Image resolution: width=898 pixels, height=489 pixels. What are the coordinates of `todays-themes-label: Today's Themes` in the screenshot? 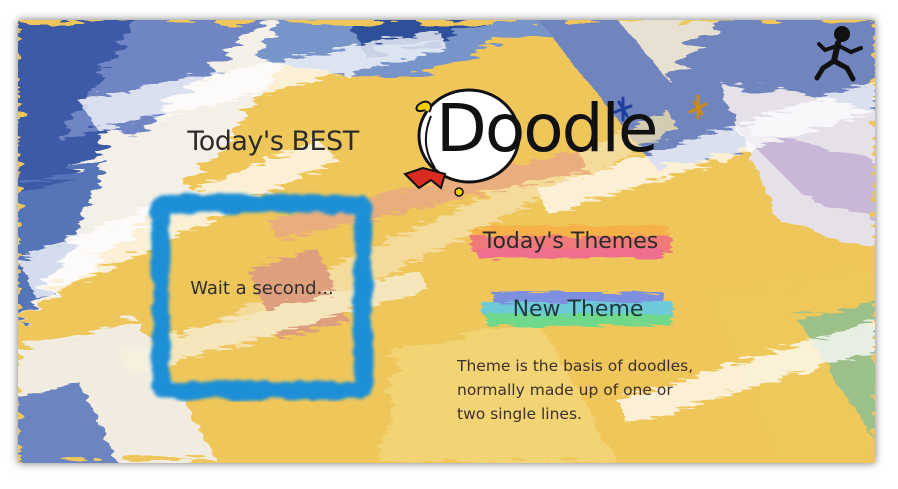 It's located at (570, 241).